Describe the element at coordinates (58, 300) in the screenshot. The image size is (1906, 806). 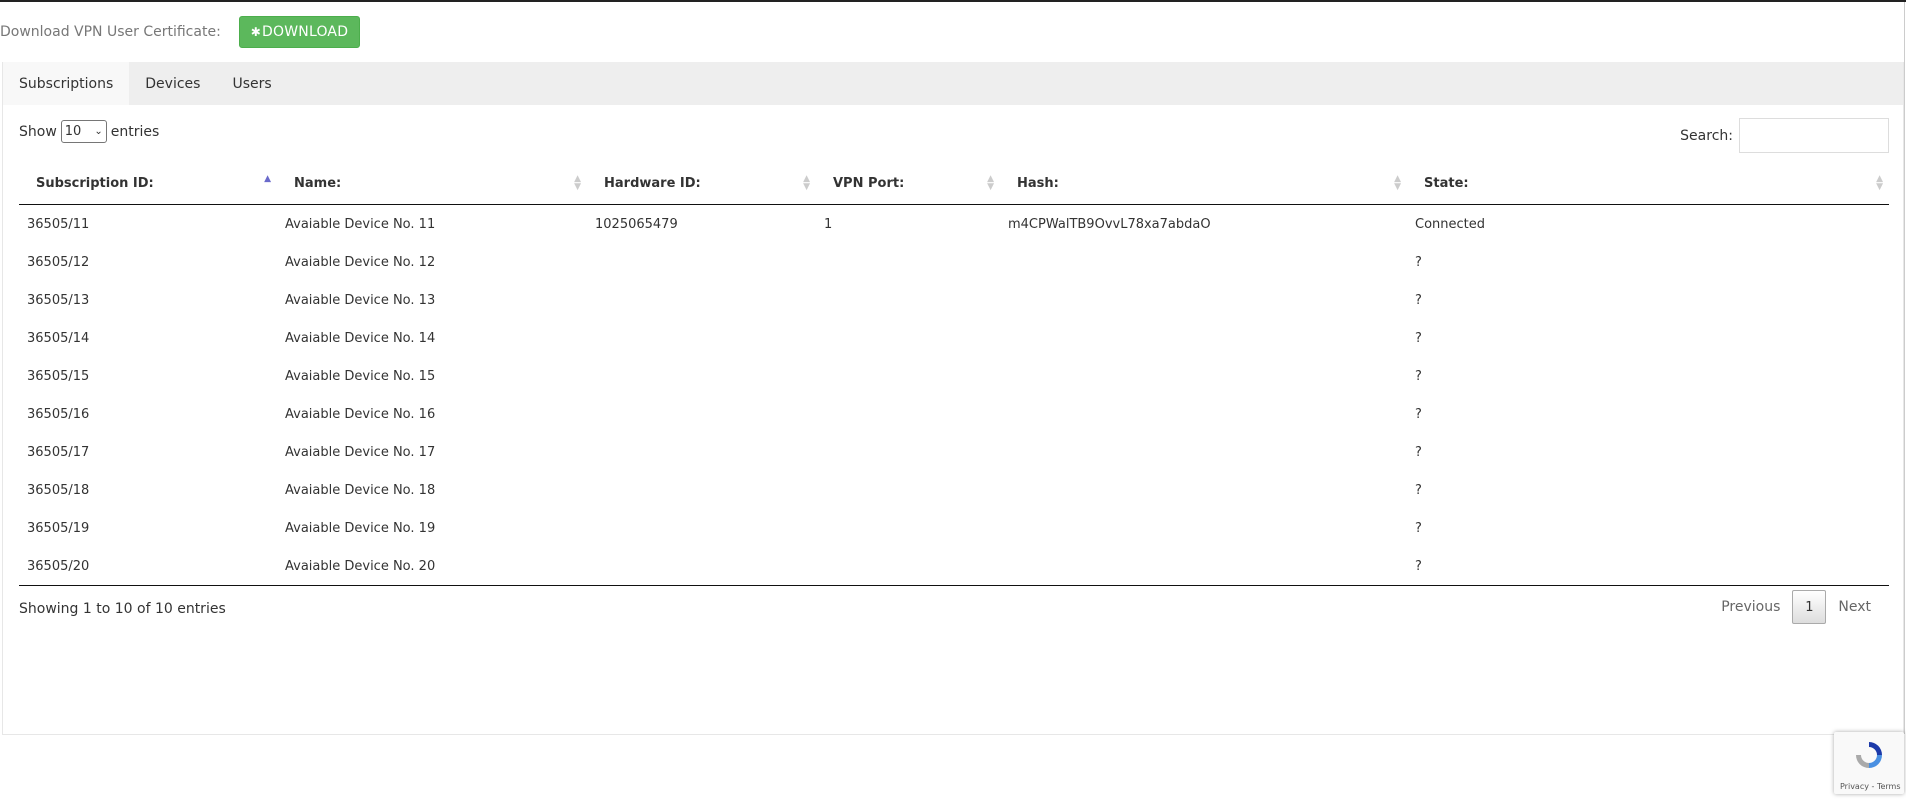
I see `table-cell: 36505/13` at that location.